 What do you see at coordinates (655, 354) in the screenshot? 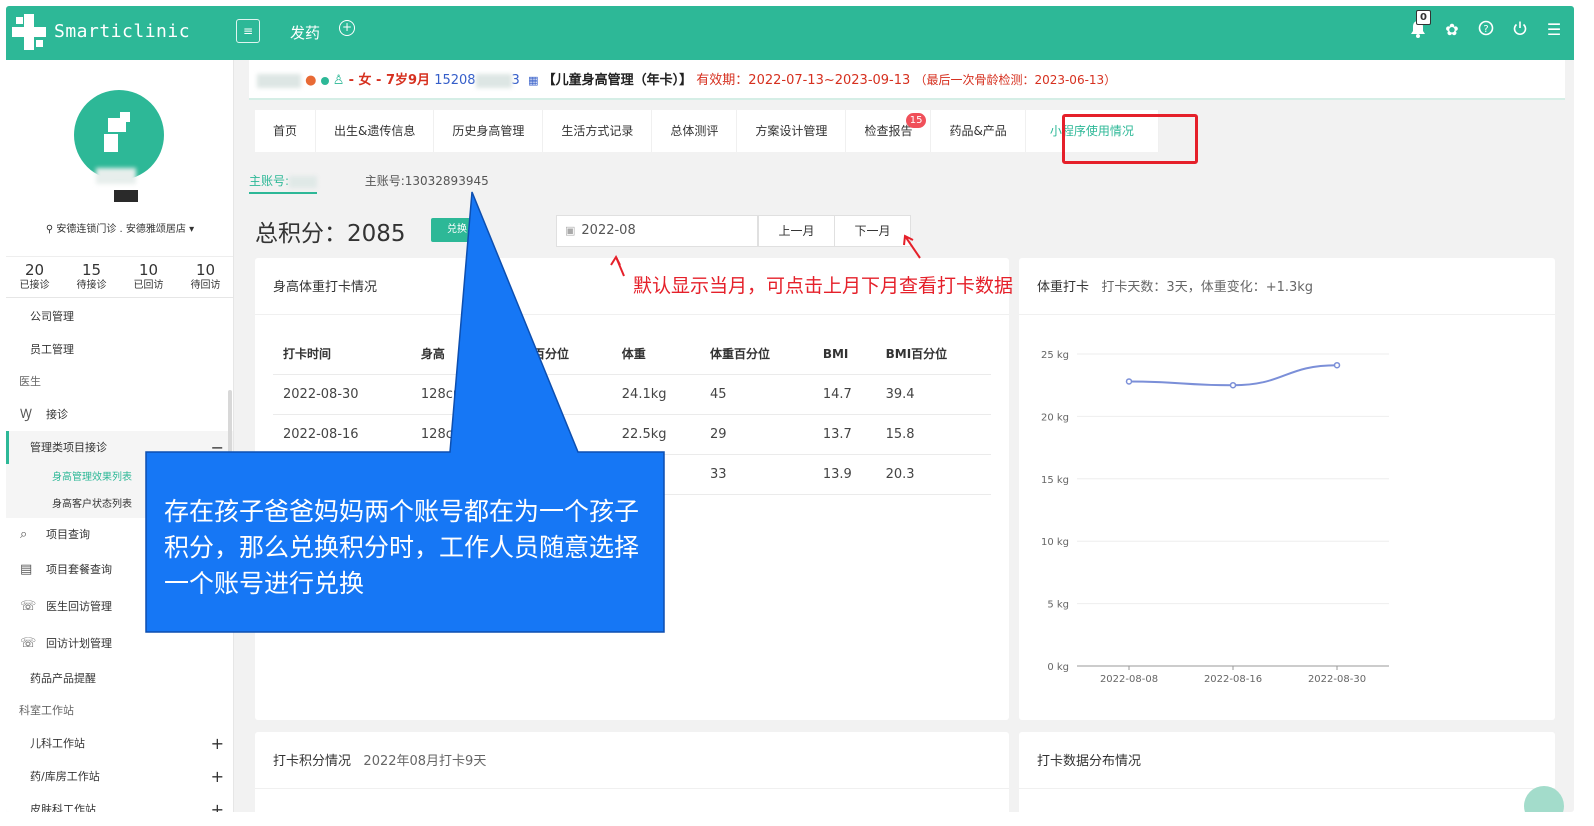
I see `col-weight: 体重` at bounding box center [655, 354].